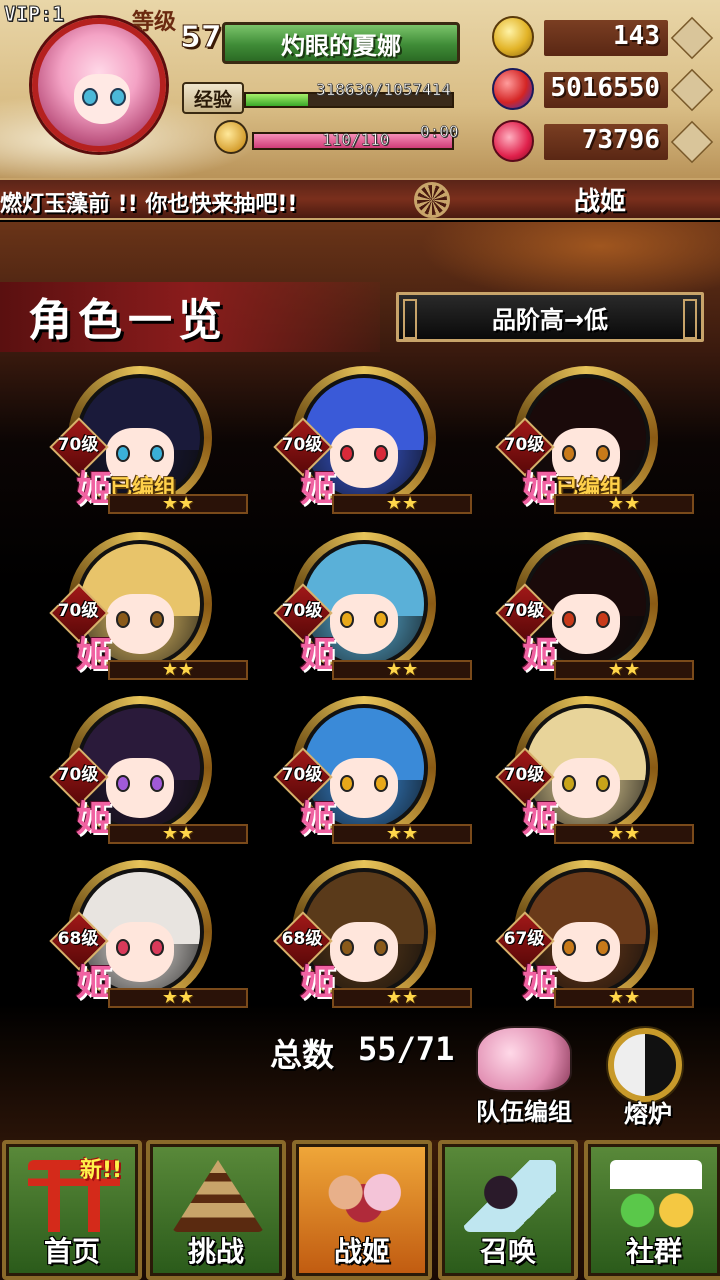  I want to click on team-formation-label: 队伍编组, so click(524, 1112).